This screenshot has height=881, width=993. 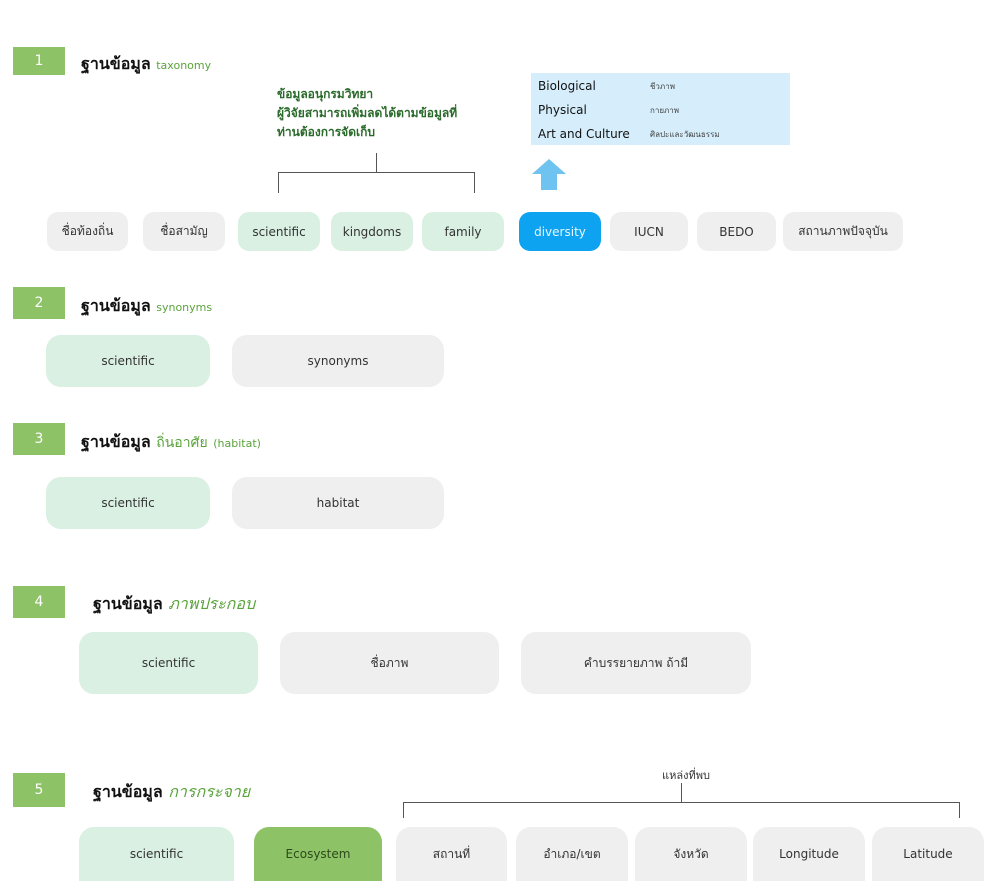 What do you see at coordinates (685, 134) in the screenshot?
I see `diversity-info-desc: ศิลปะและวัฒนธรรม` at bounding box center [685, 134].